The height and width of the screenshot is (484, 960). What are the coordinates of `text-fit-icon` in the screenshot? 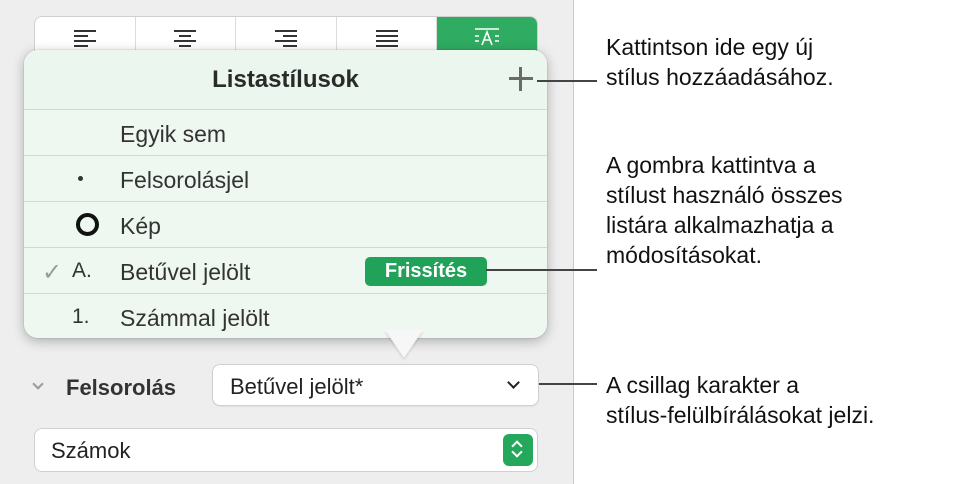 It's located at (487, 37).